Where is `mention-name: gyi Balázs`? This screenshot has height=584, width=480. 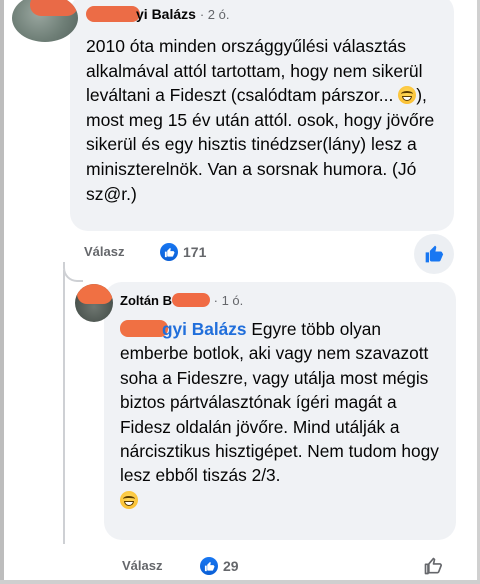
mention-name: gyi Balázs is located at coordinates (204, 329).